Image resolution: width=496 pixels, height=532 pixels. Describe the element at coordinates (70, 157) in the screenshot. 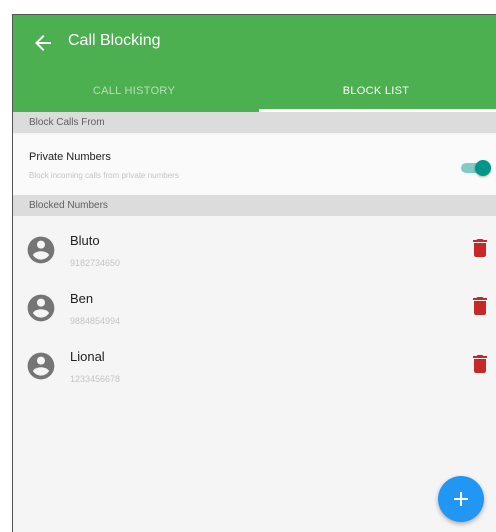

I see `private-numbers-title: Private Numbers` at that location.